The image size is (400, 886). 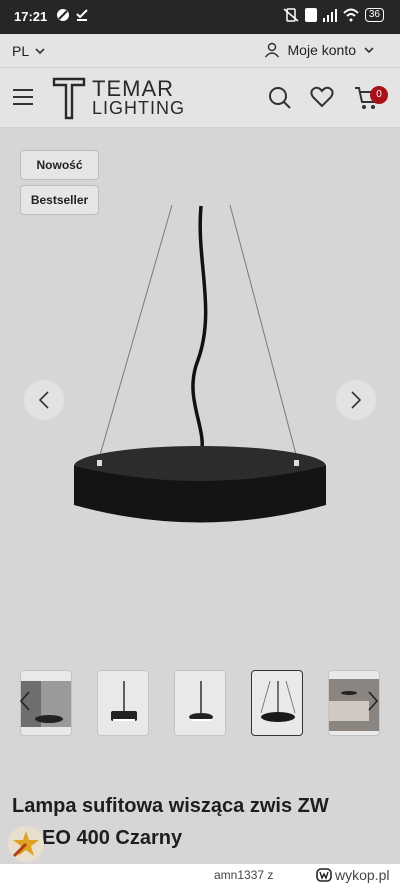 What do you see at coordinates (374, 15) in the screenshot?
I see `battery-indicator: 36` at bounding box center [374, 15].